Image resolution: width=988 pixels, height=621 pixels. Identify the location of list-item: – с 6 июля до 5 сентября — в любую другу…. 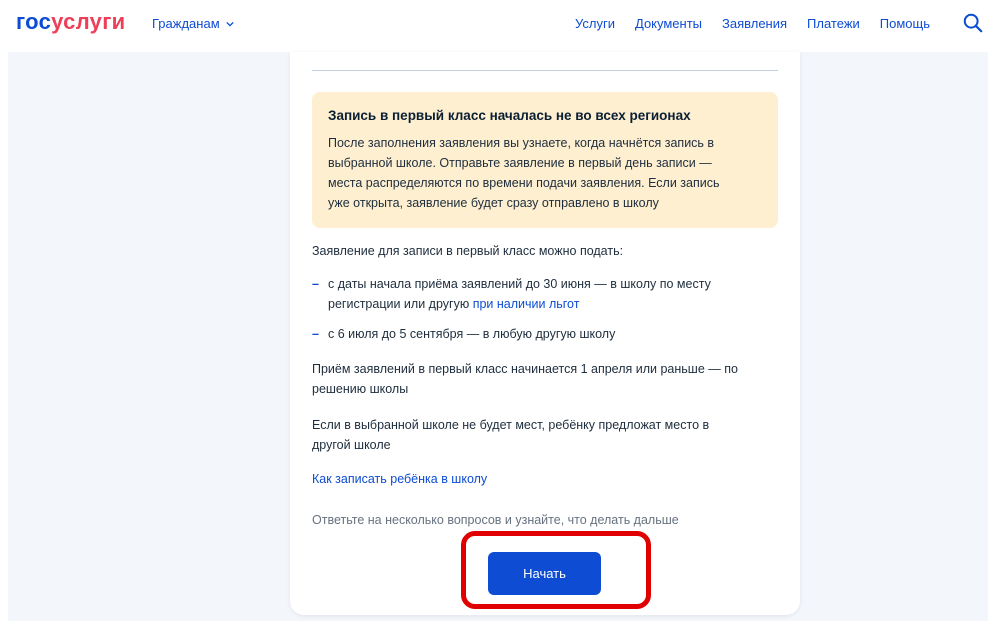
(545, 334).